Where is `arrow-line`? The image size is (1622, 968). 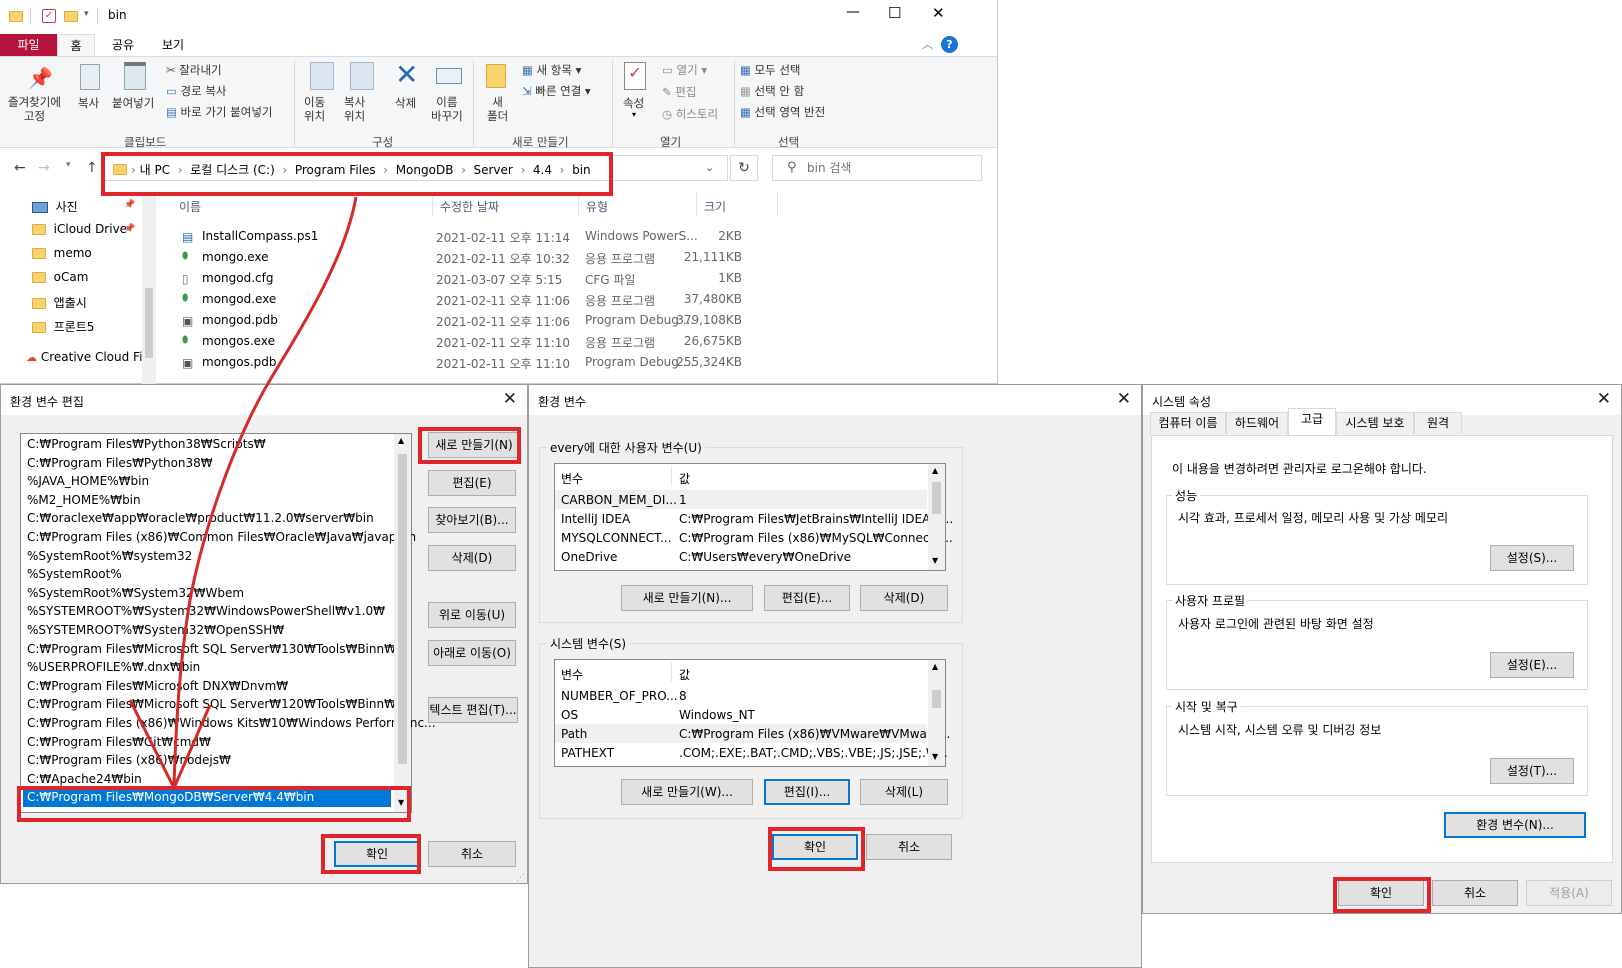
arrow-line is located at coordinates (265, 491).